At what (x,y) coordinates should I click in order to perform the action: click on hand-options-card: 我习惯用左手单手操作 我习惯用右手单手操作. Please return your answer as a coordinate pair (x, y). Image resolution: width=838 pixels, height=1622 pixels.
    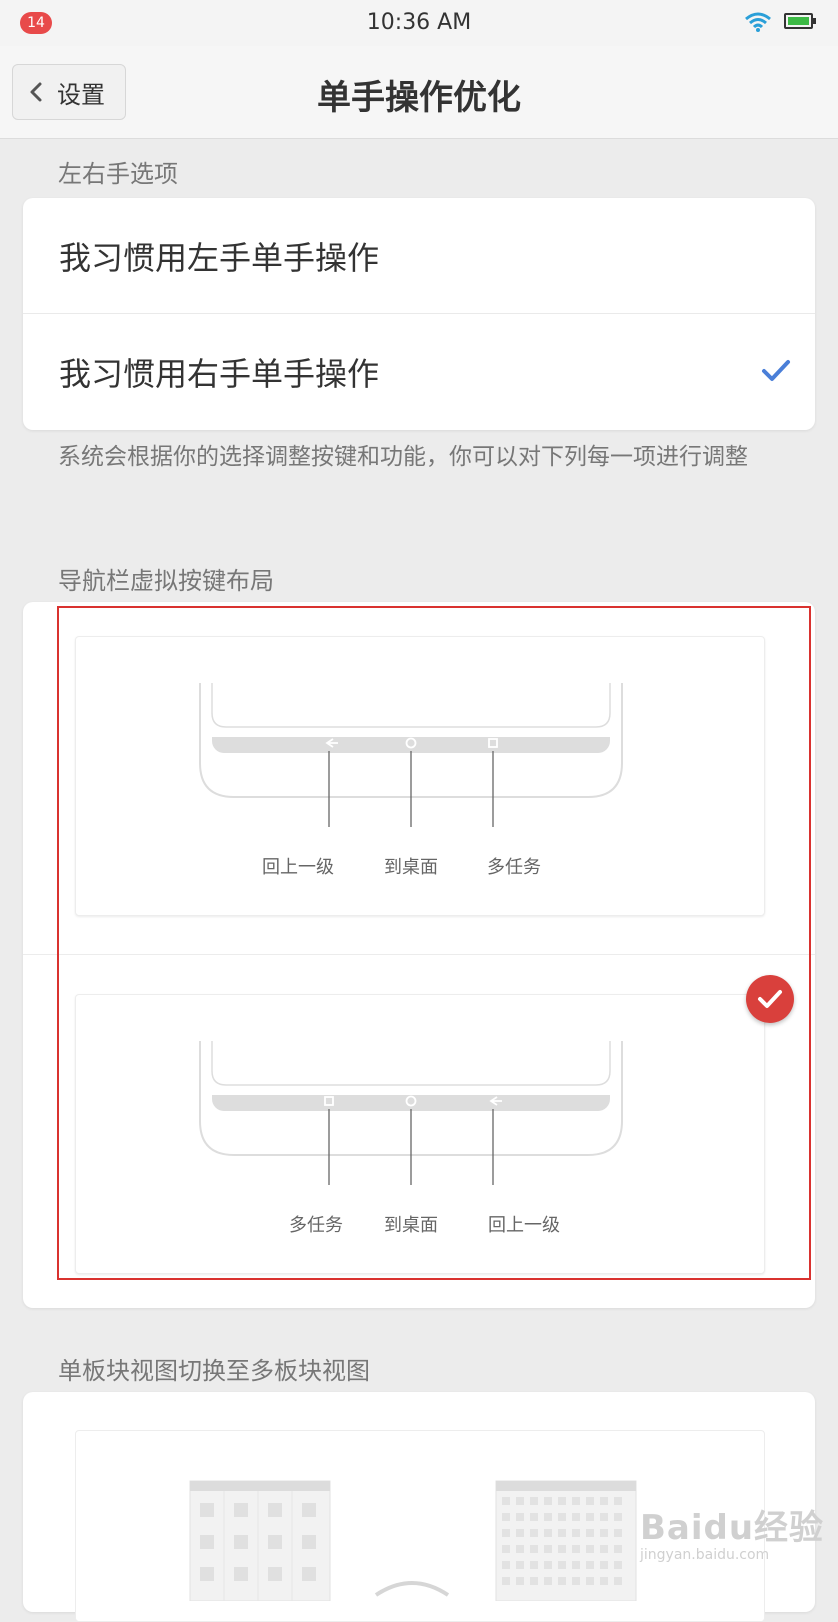
    Looking at the image, I should click on (419, 314).